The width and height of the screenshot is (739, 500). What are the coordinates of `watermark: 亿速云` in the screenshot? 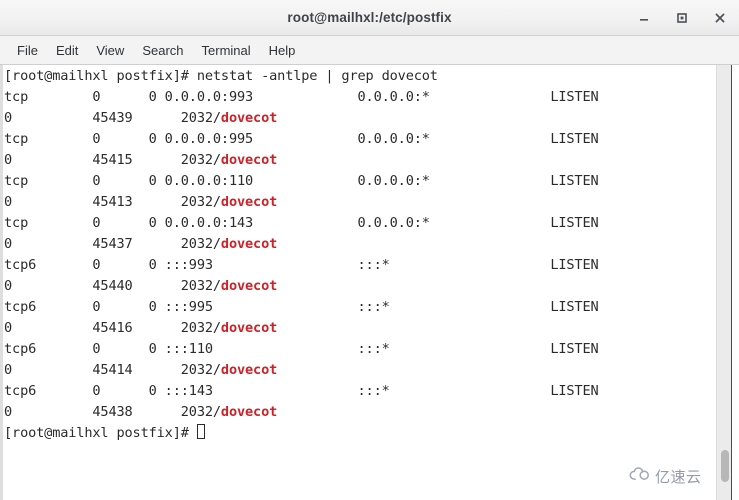 It's located at (665, 476).